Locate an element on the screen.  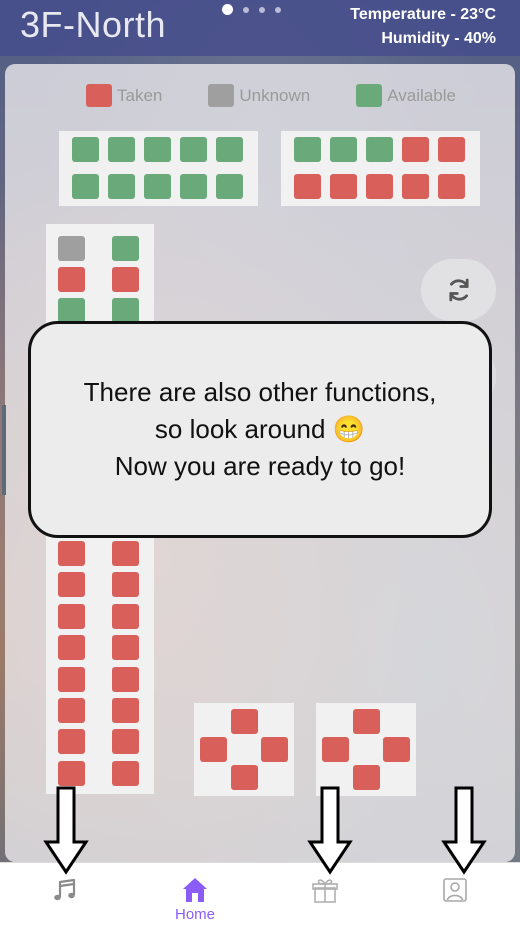
temperature-text: Temperature - 23°C is located at coordinates (423, 14).